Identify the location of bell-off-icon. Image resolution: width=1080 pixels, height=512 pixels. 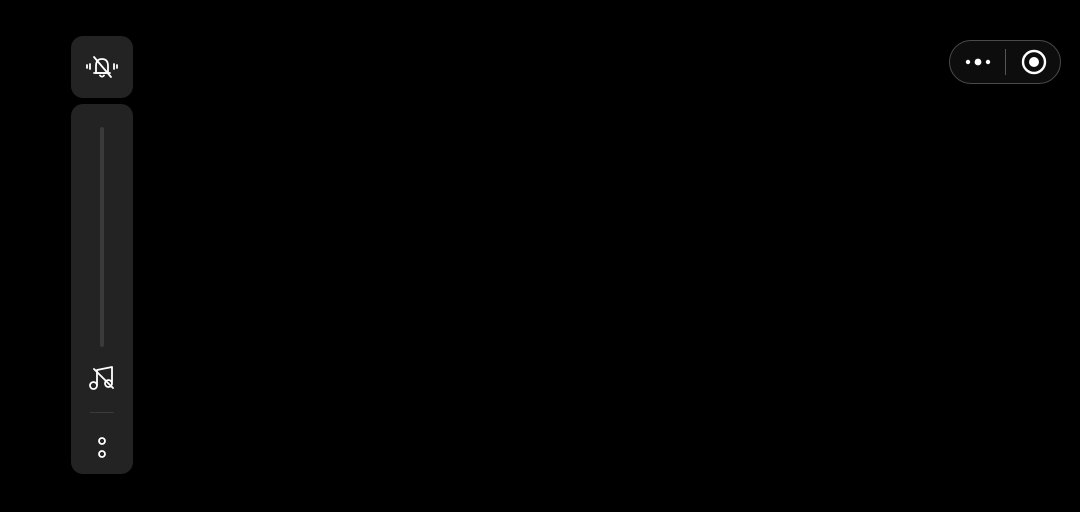
(102, 67).